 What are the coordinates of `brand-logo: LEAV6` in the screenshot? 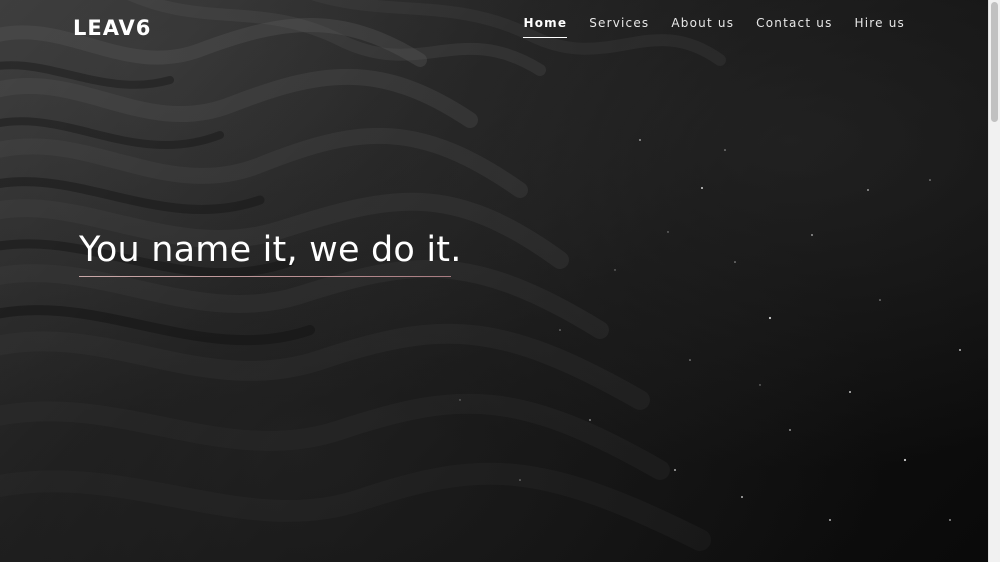 It's located at (112, 28).